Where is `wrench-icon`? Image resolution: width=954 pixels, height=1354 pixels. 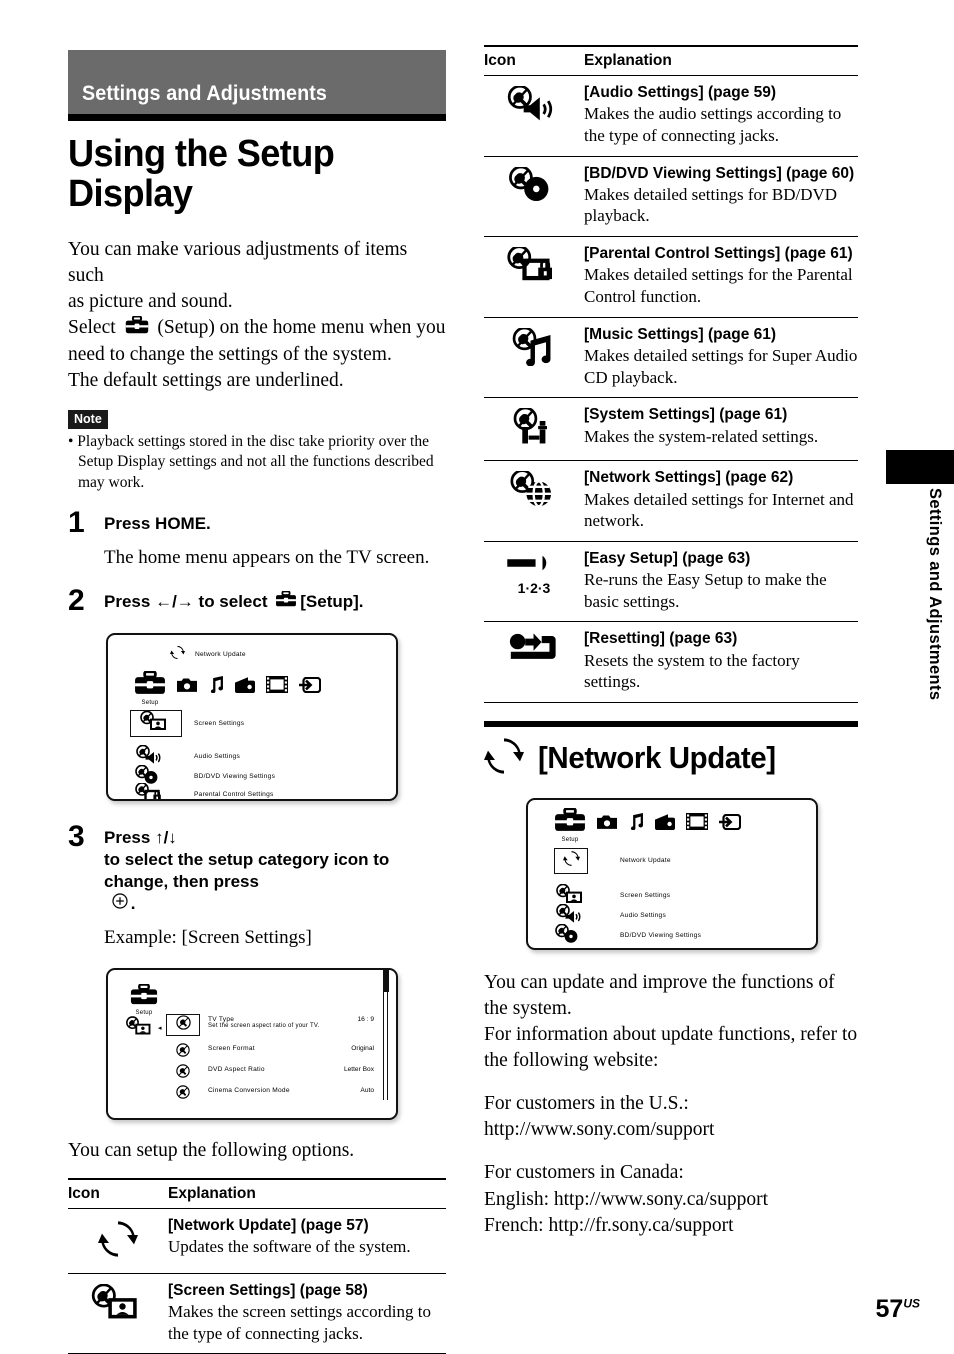
wrench-icon is located at coordinates (183, 1025).